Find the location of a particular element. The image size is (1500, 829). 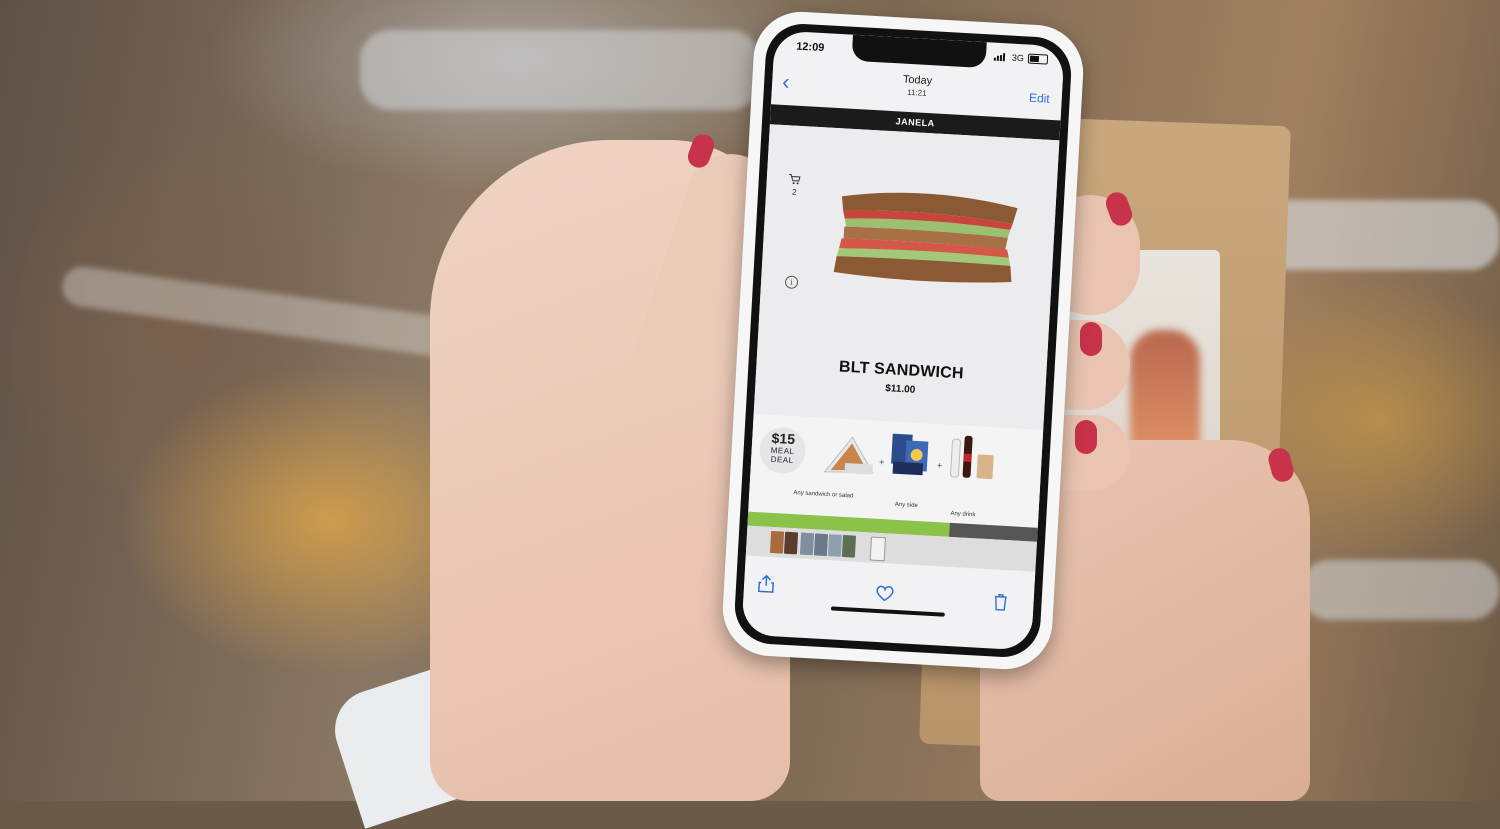

share-icon is located at coordinates (766, 586).